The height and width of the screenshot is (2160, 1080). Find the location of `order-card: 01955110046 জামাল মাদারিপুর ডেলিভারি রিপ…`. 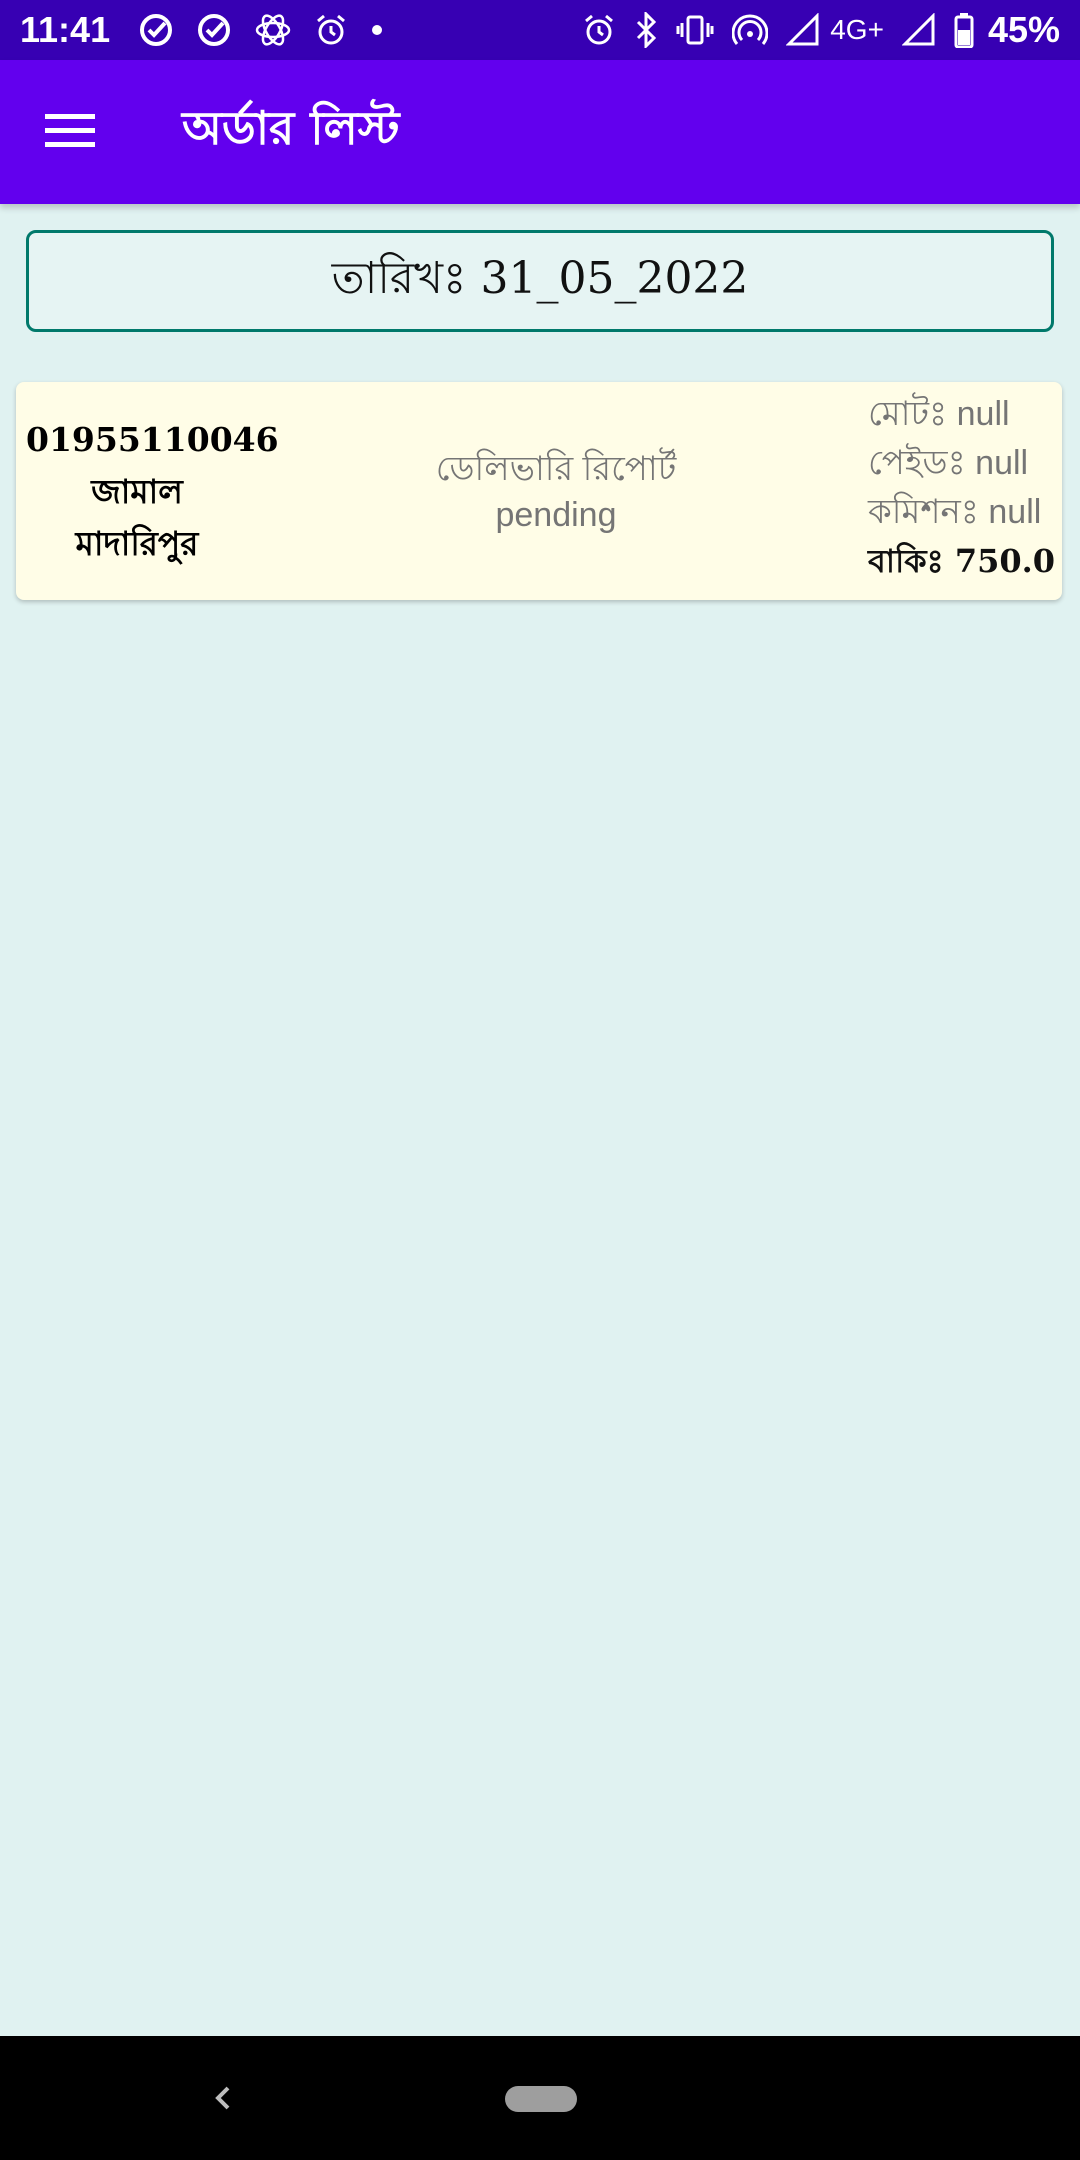

order-card: 01955110046 জামাল মাদারিপুর ডেলিভারি রিপ… is located at coordinates (539, 491).